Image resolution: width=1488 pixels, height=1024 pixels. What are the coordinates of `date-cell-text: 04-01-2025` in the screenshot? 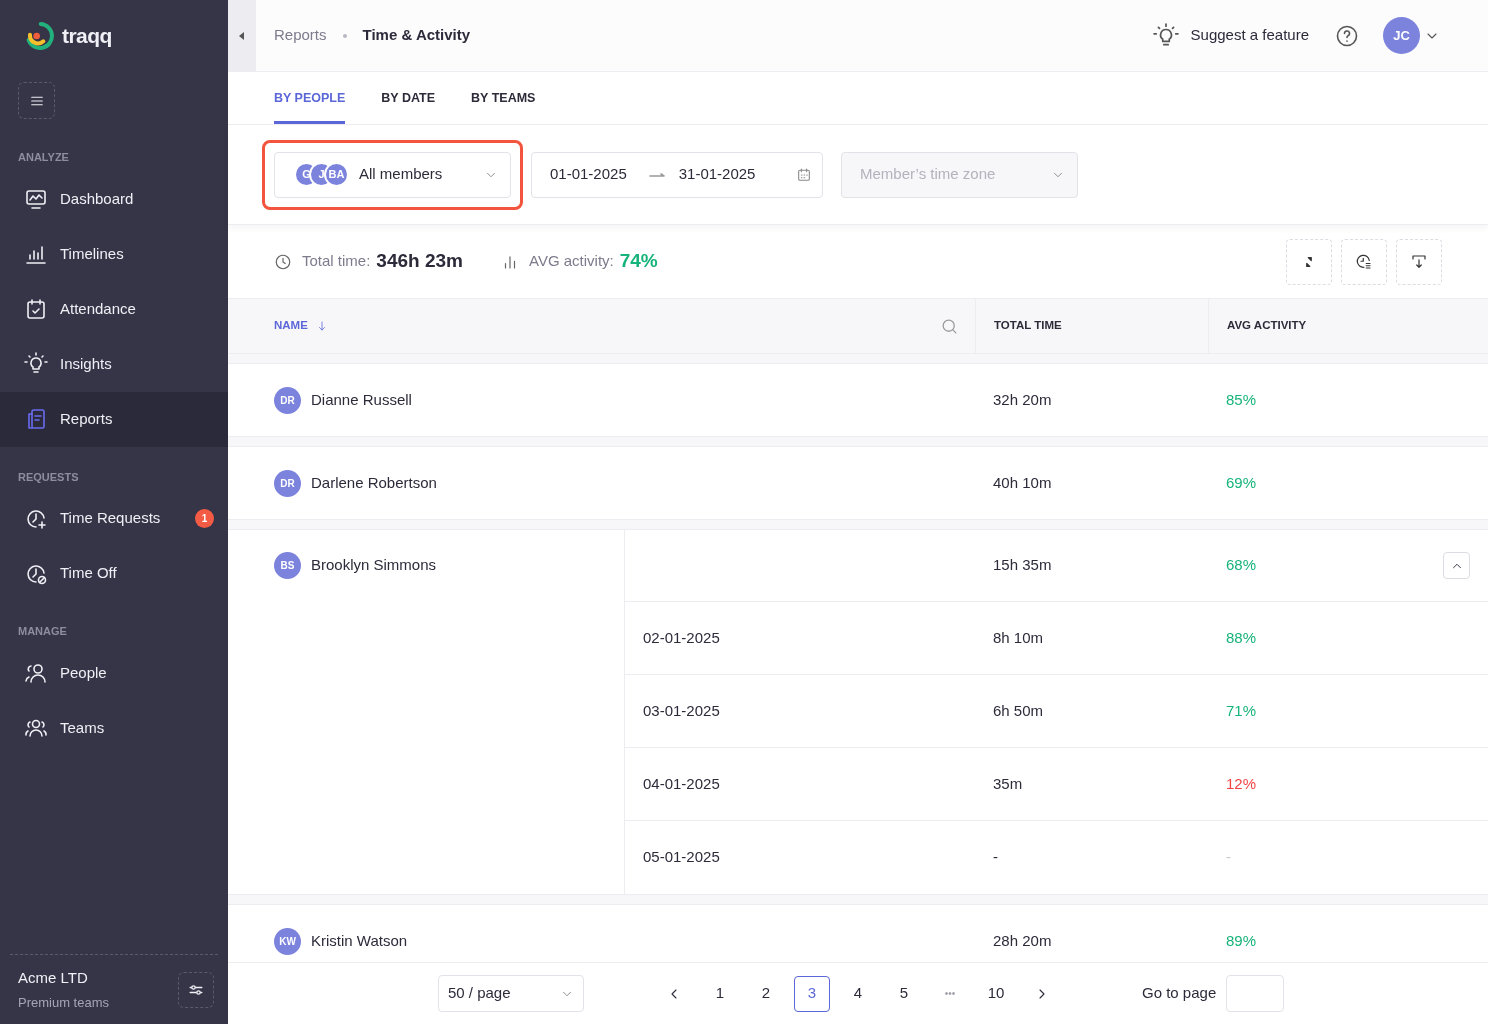 It's located at (681, 783).